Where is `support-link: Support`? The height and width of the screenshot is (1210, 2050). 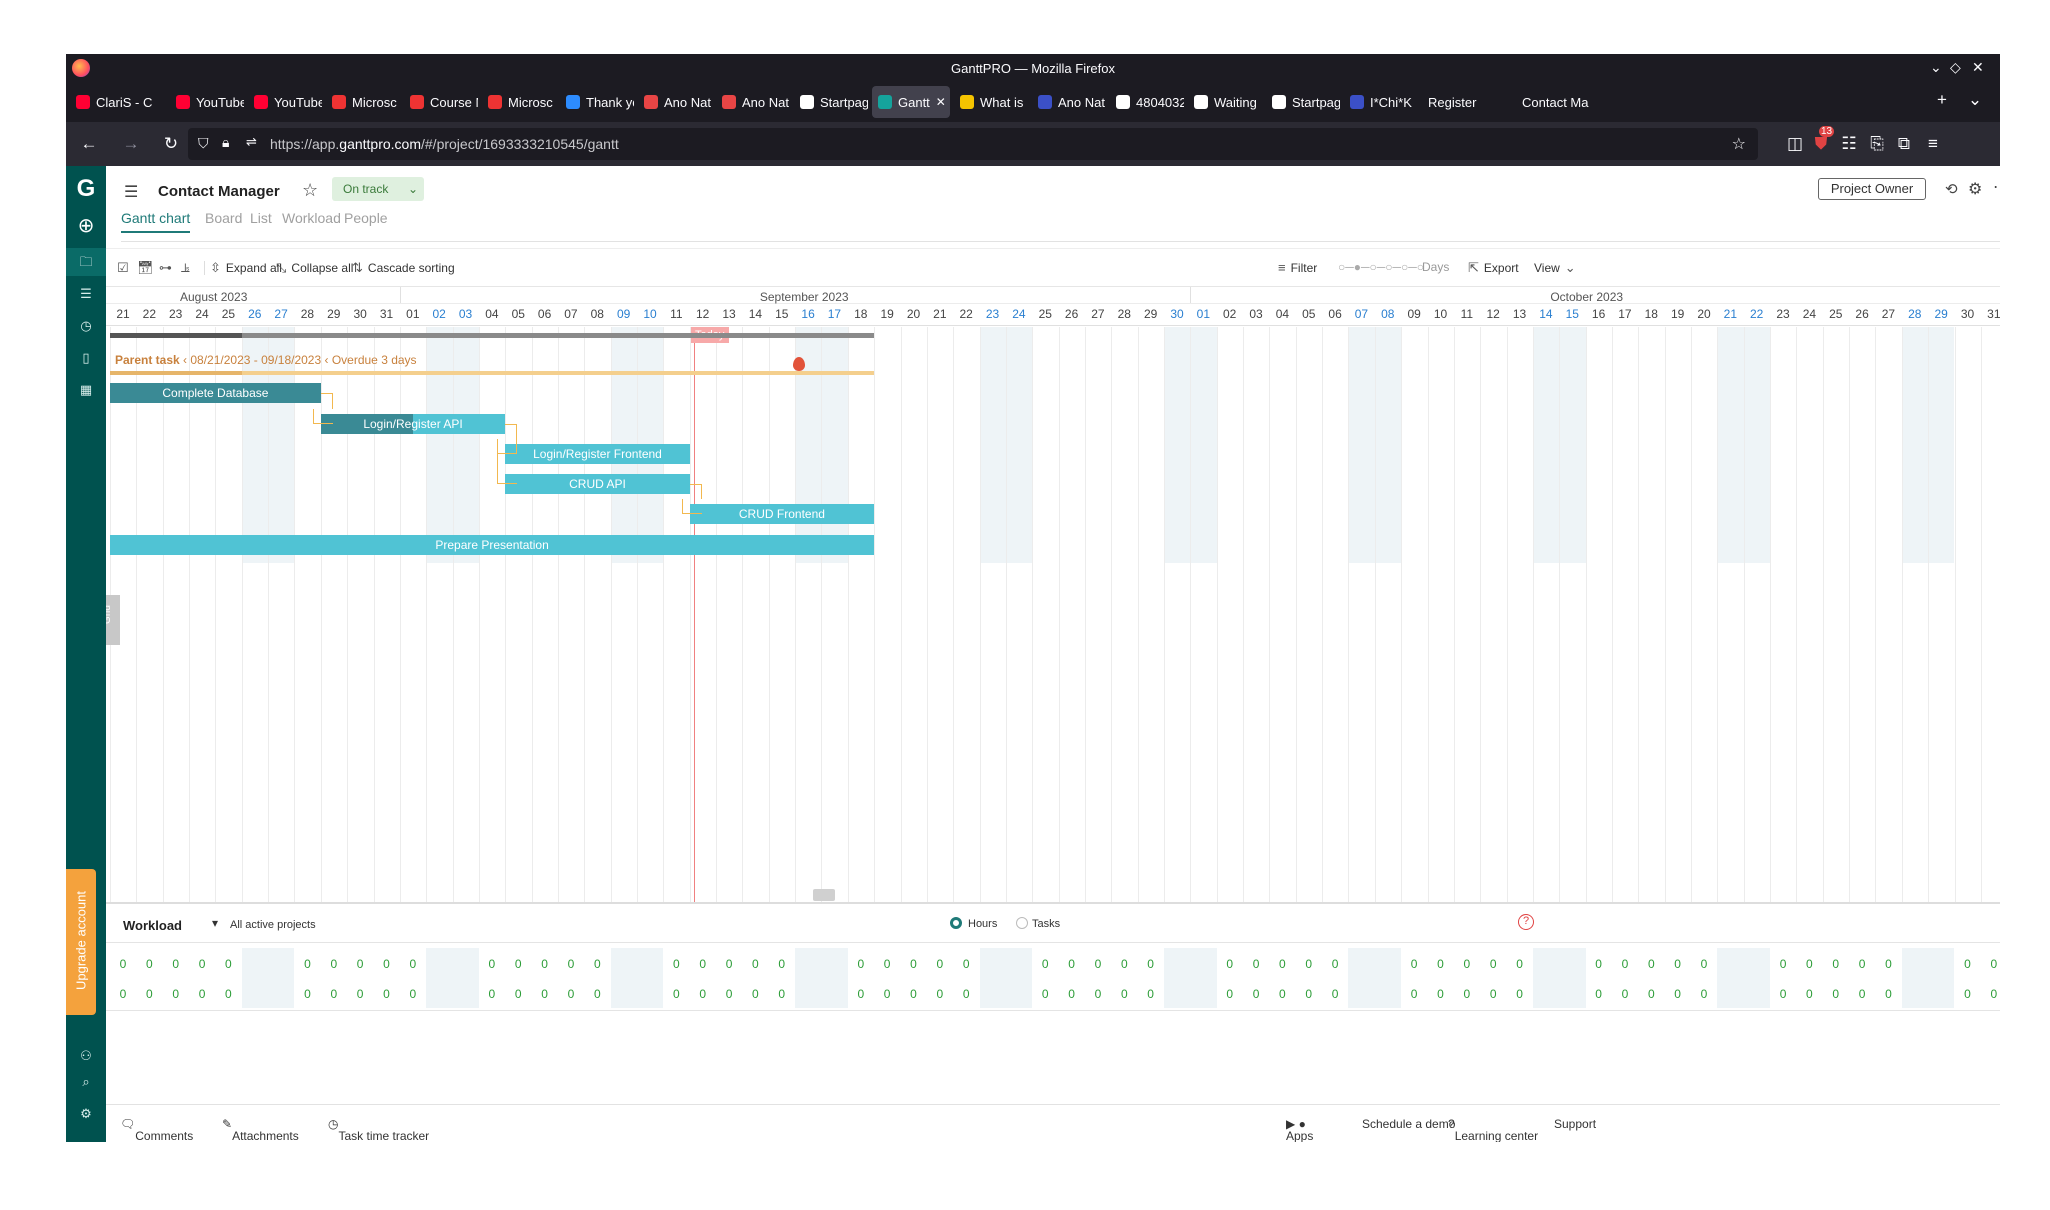 support-link: Support is located at coordinates (1575, 1124).